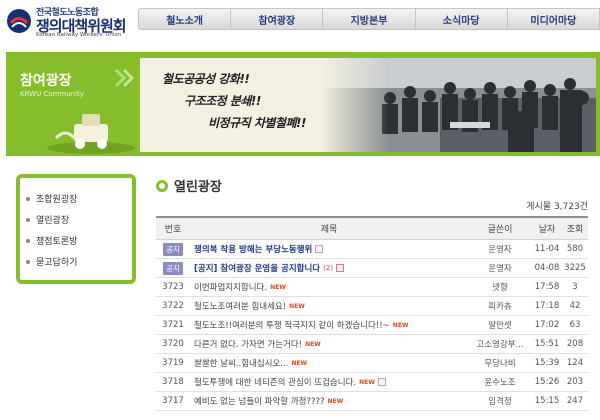  Describe the element at coordinates (253, 249) in the screenshot. I see `post-title-link: 쟁의복 착용 방해는 부당노동행위` at that location.